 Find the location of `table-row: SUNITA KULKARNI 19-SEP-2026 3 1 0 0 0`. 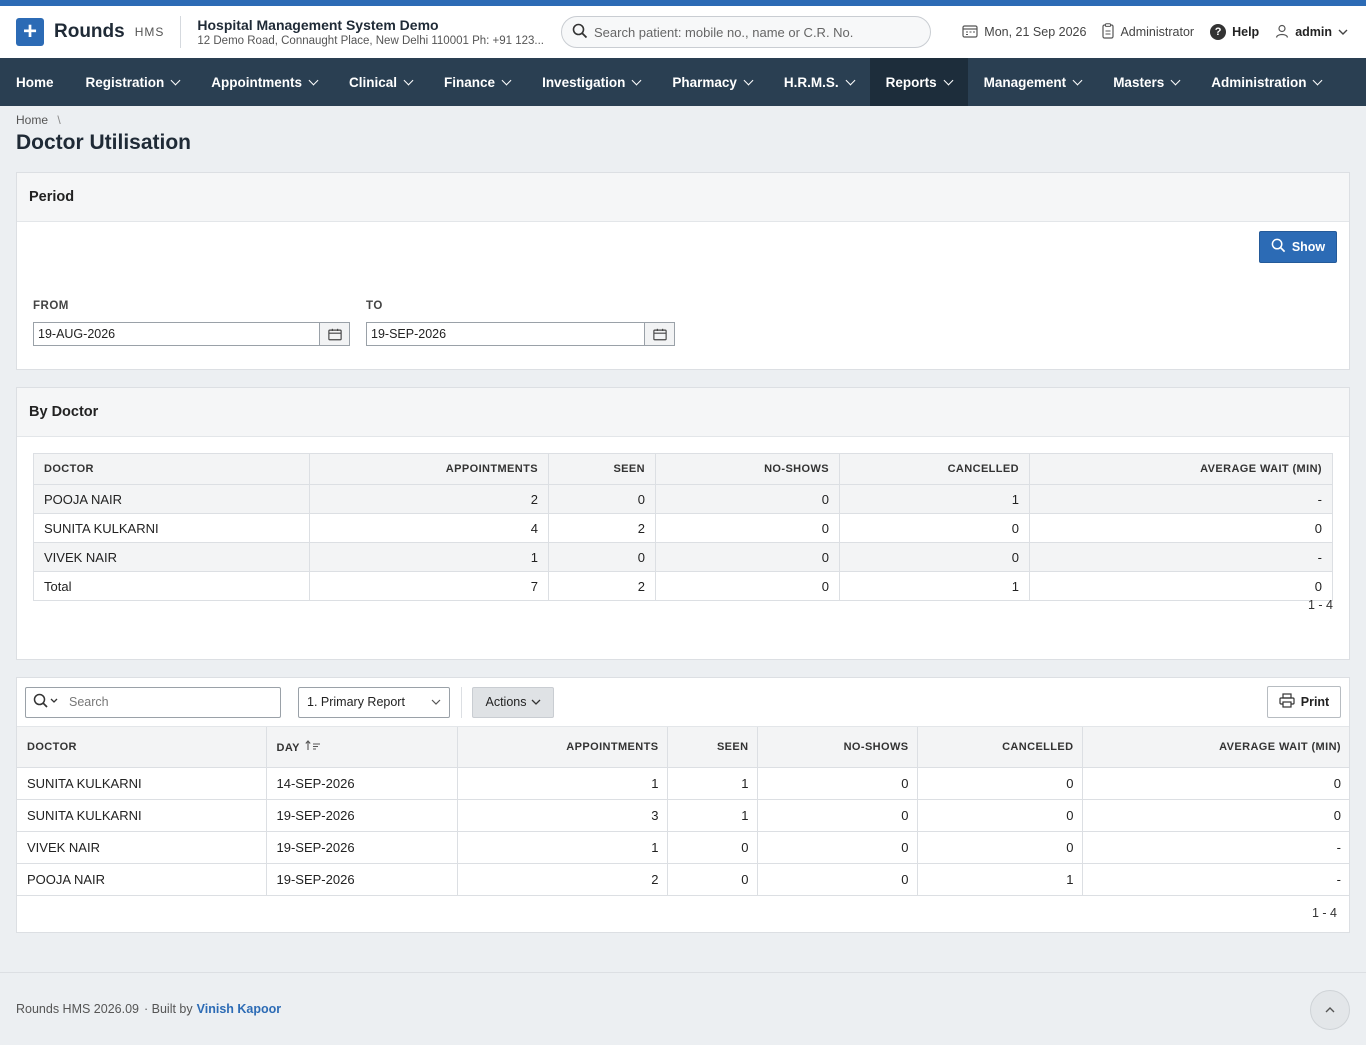

table-row: SUNITA KULKARNI 19-SEP-2026 3 1 0 0 0 is located at coordinates (683, 815).